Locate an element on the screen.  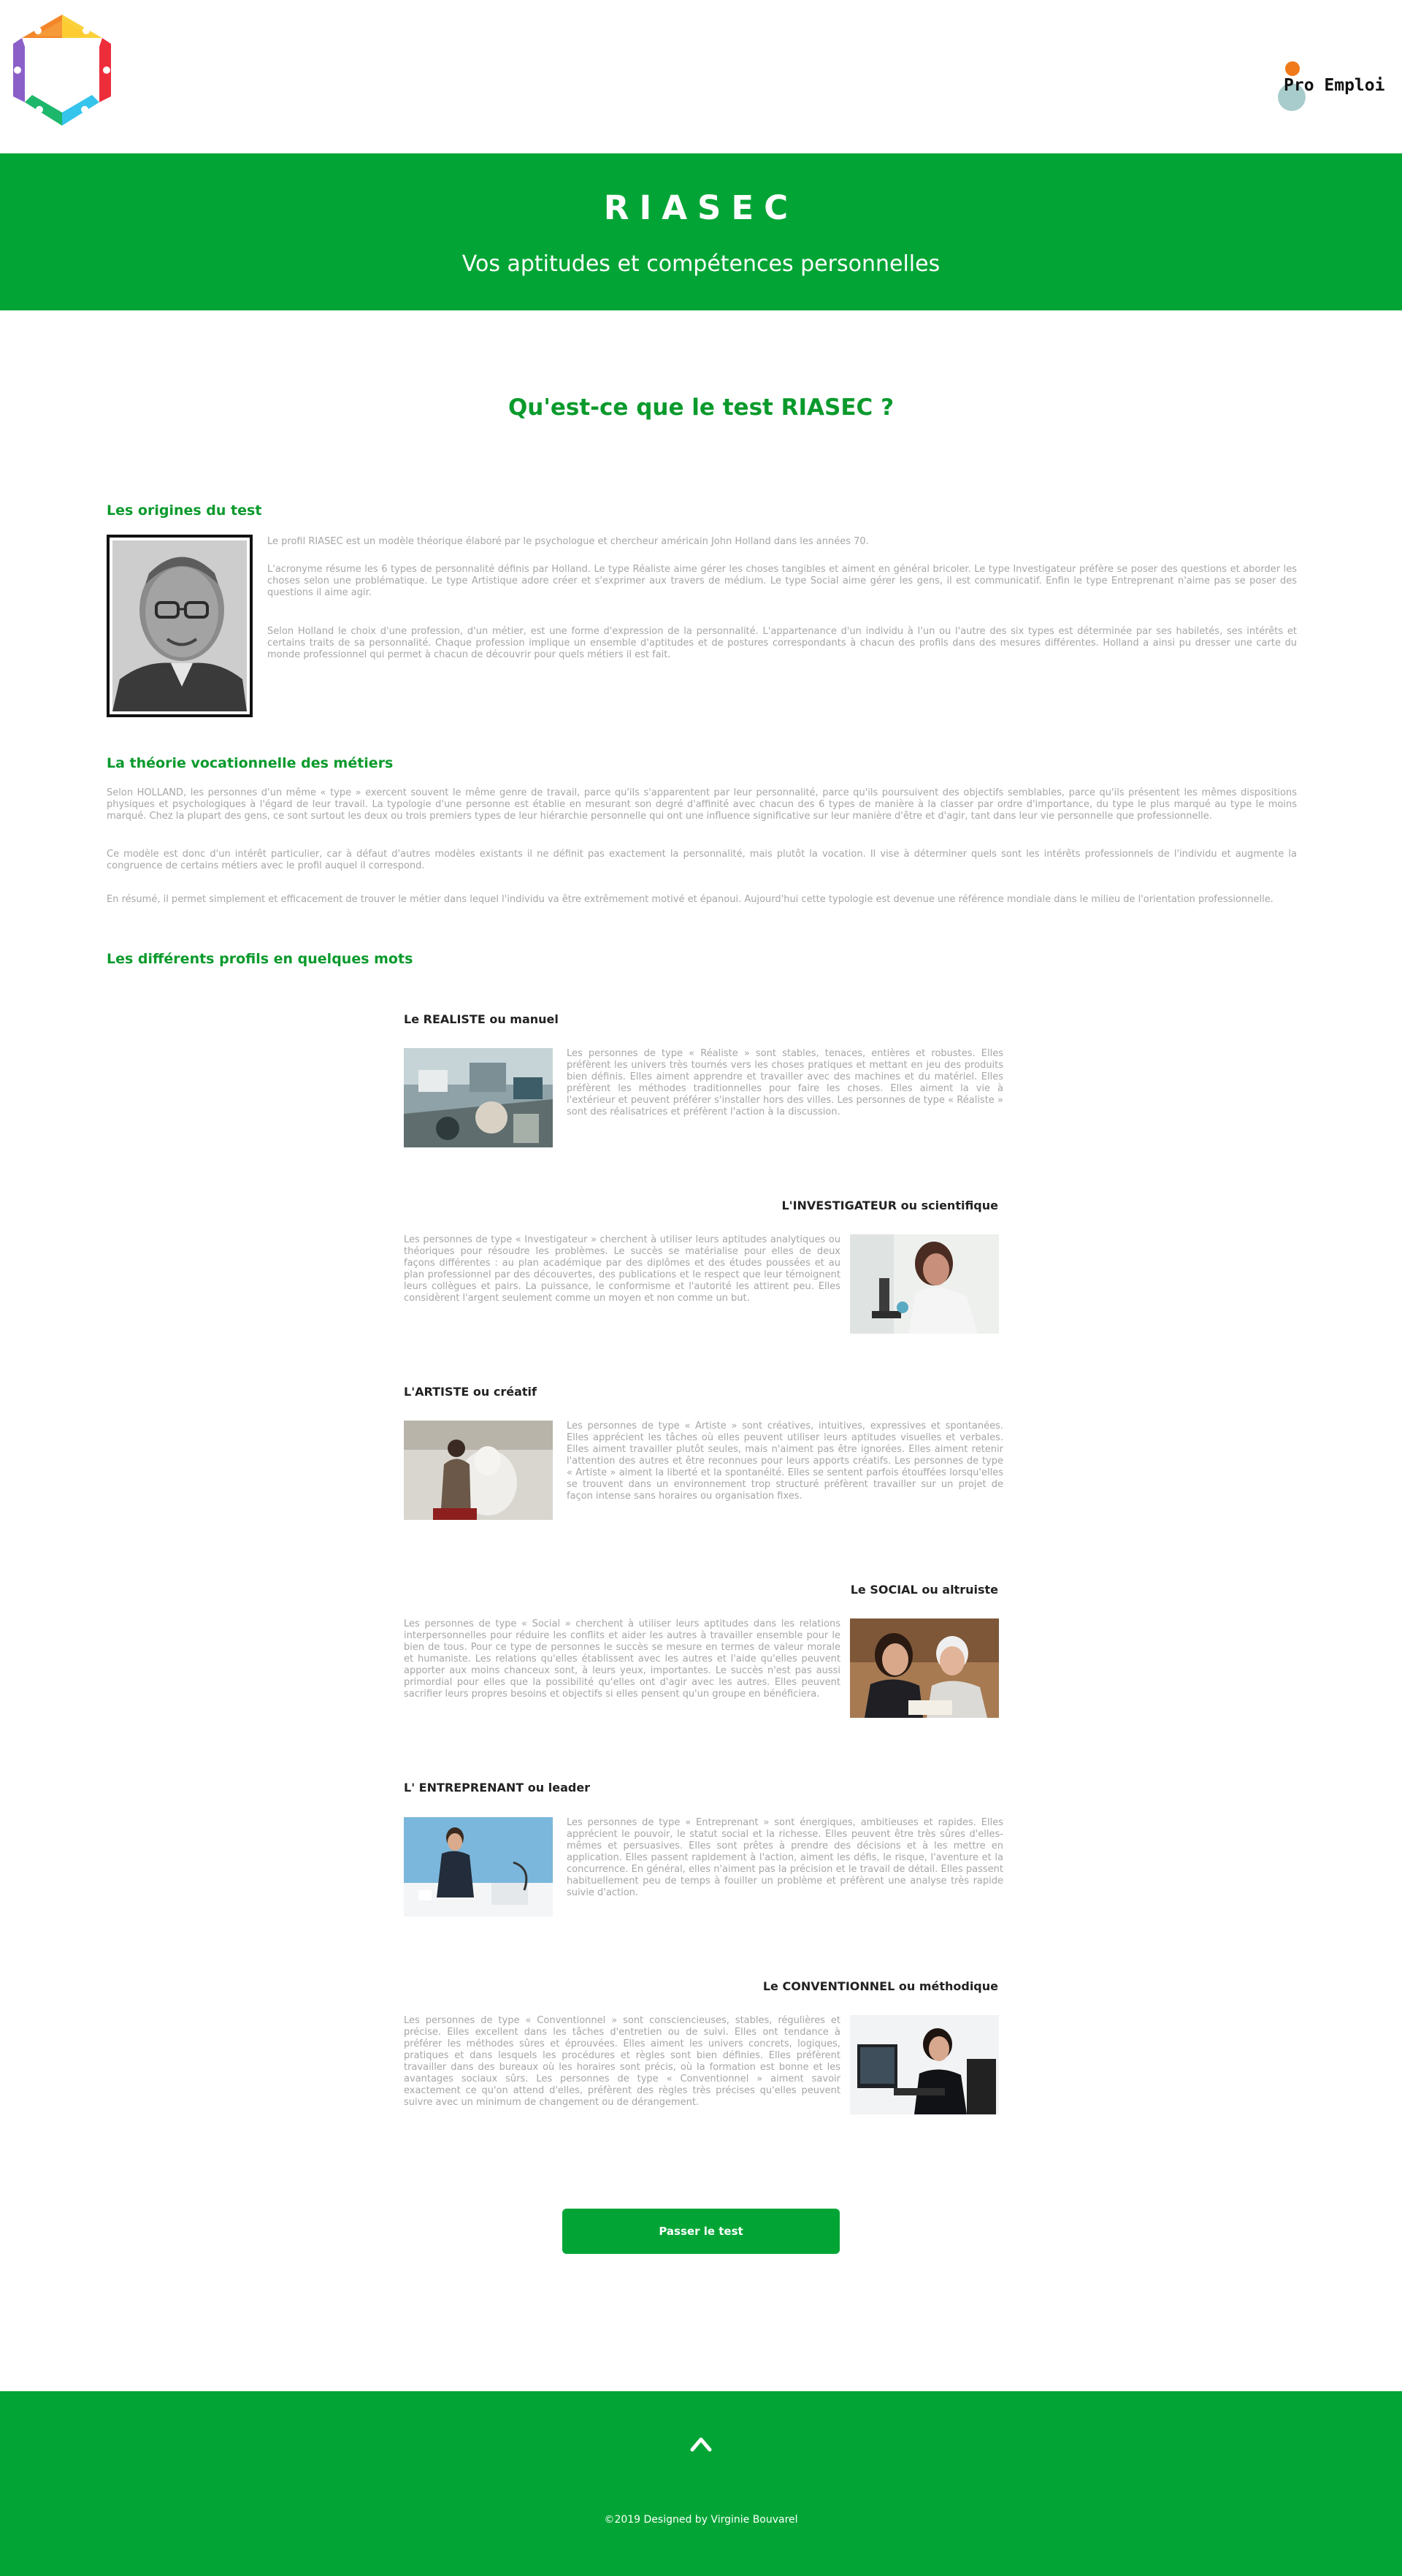
investigateur-photo is located at coordinates (924, 1284).